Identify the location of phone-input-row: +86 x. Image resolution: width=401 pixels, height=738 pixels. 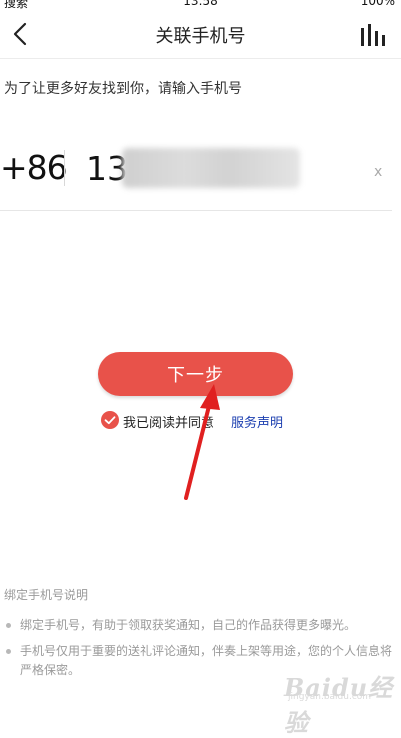
(196, 175).